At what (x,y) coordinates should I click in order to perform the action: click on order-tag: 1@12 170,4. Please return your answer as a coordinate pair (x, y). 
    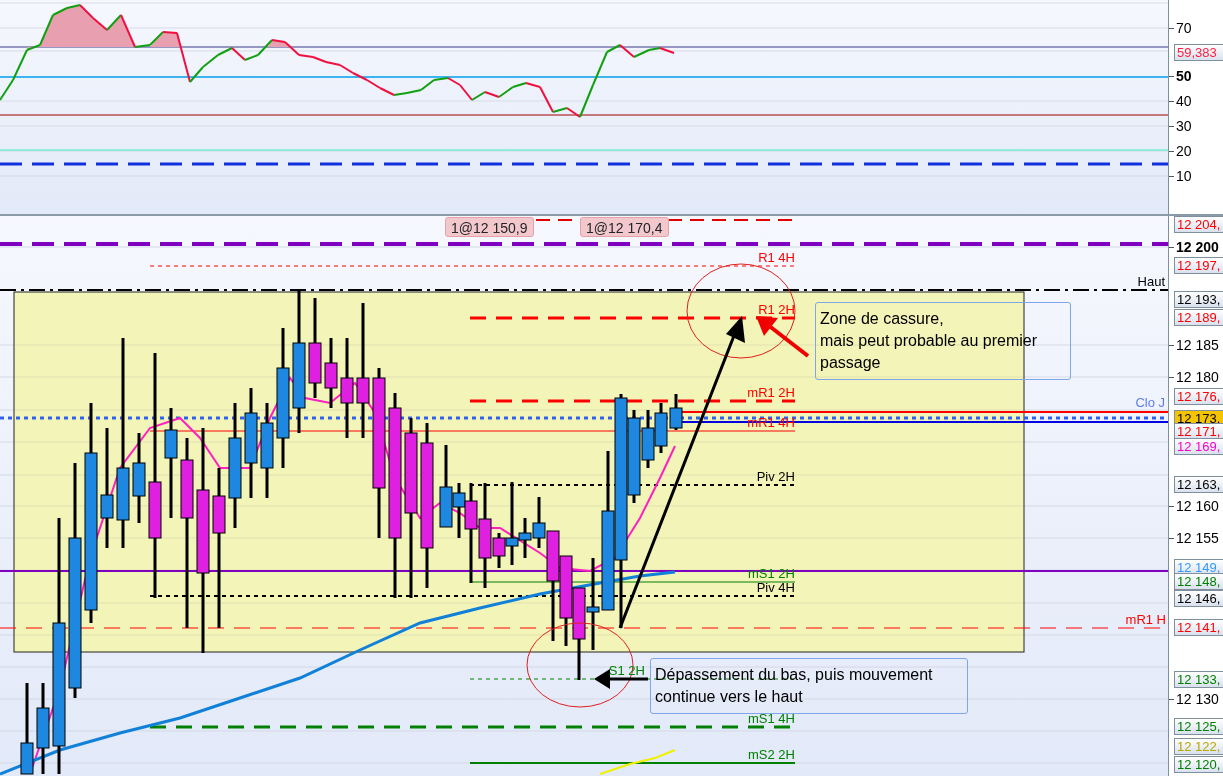
    Looking at the image, I should click on (624, 227).